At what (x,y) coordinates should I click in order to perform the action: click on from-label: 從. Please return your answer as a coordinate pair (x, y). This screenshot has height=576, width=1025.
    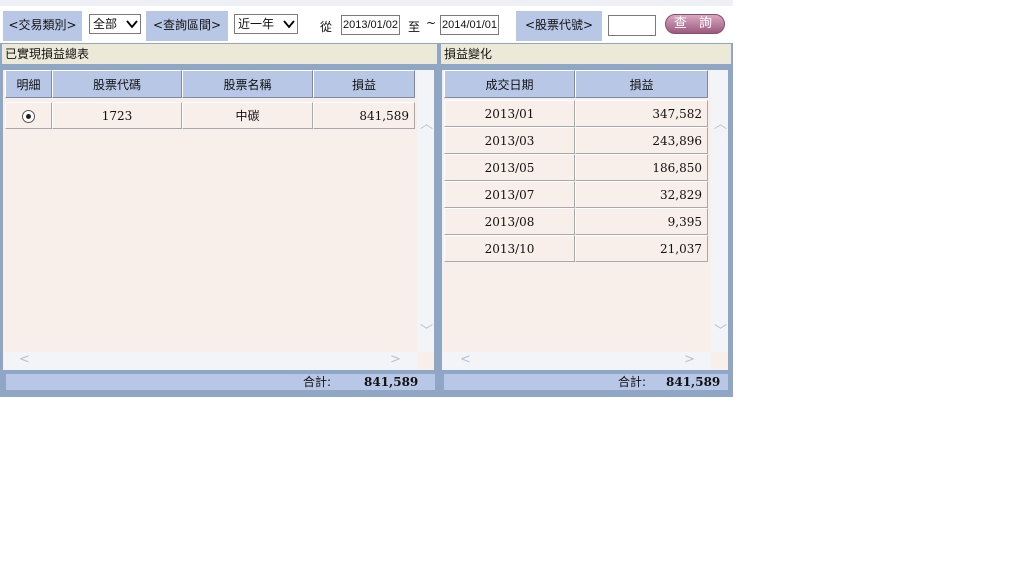
    Looking at the image, I should click on (326, 27).